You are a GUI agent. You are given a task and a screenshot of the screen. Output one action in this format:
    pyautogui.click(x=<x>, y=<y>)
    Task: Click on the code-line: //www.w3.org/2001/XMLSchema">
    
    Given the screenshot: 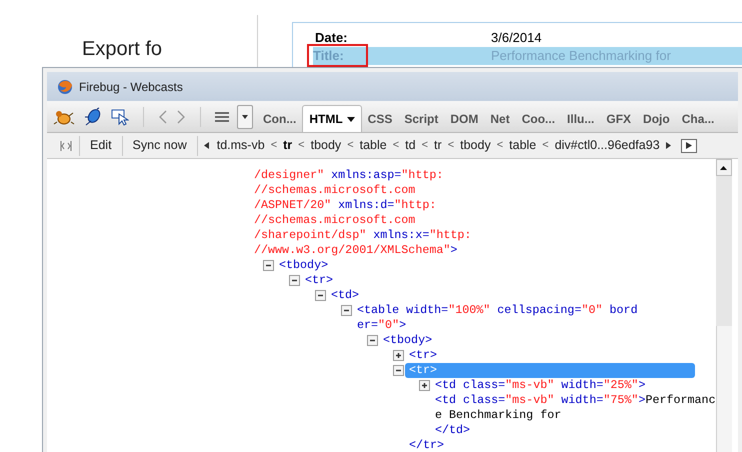 What is the action you would take?
    pyautogui.click(x=356, y=250)
    